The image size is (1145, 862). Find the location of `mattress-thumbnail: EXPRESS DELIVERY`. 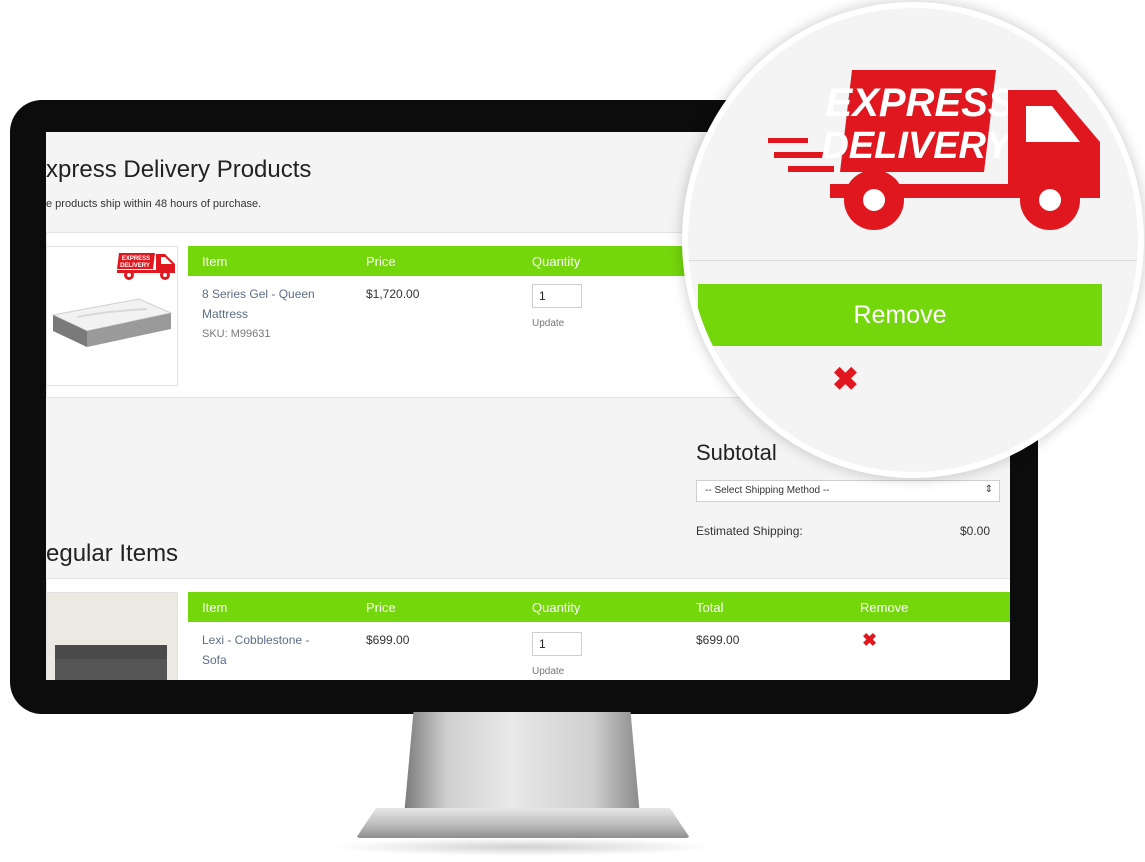

mattress-thumbnail: EXPRESS DELIVERY is located at coordinates (112, 316).